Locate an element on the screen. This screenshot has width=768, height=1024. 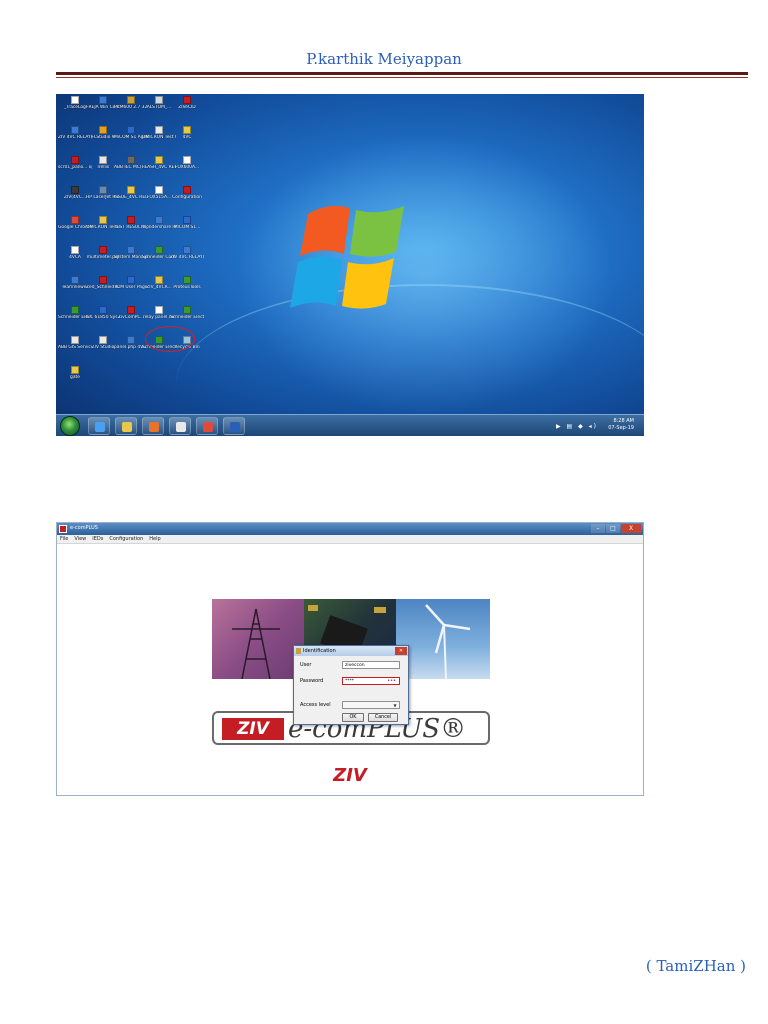
word-icon is located at coordinates (235, 427).